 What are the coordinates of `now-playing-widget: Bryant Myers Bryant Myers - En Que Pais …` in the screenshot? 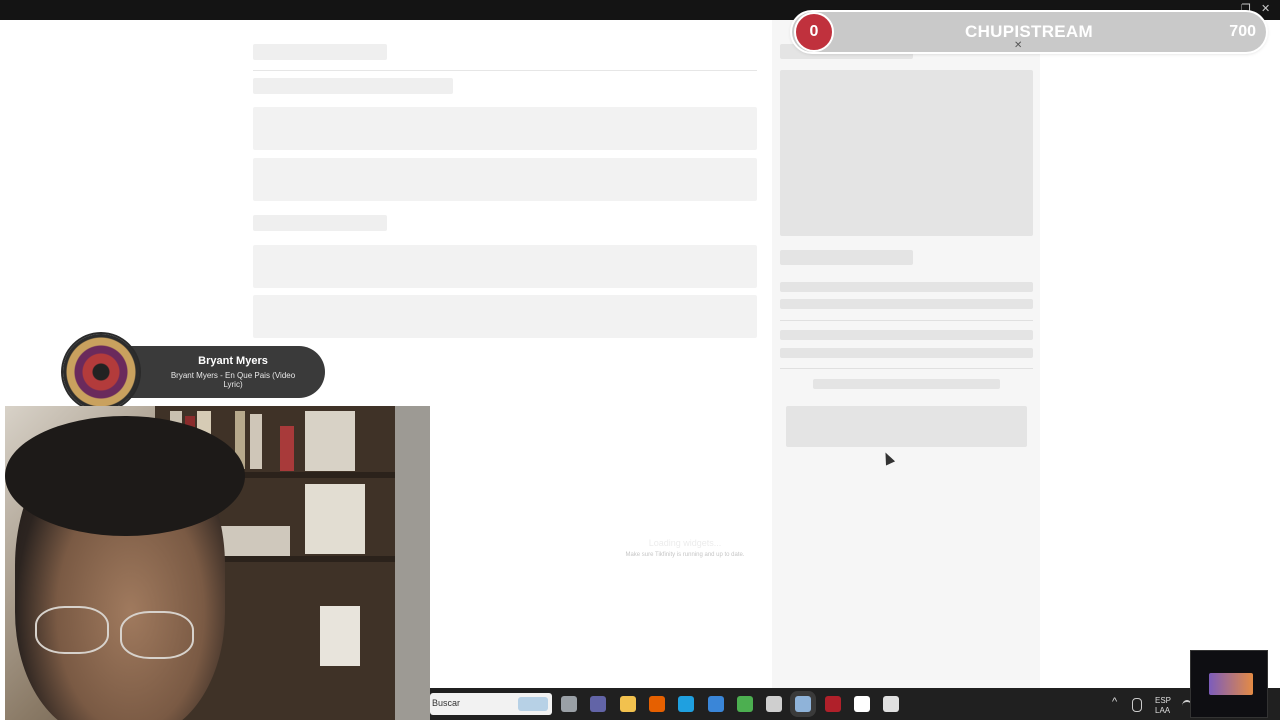 It's located at (194, 372).